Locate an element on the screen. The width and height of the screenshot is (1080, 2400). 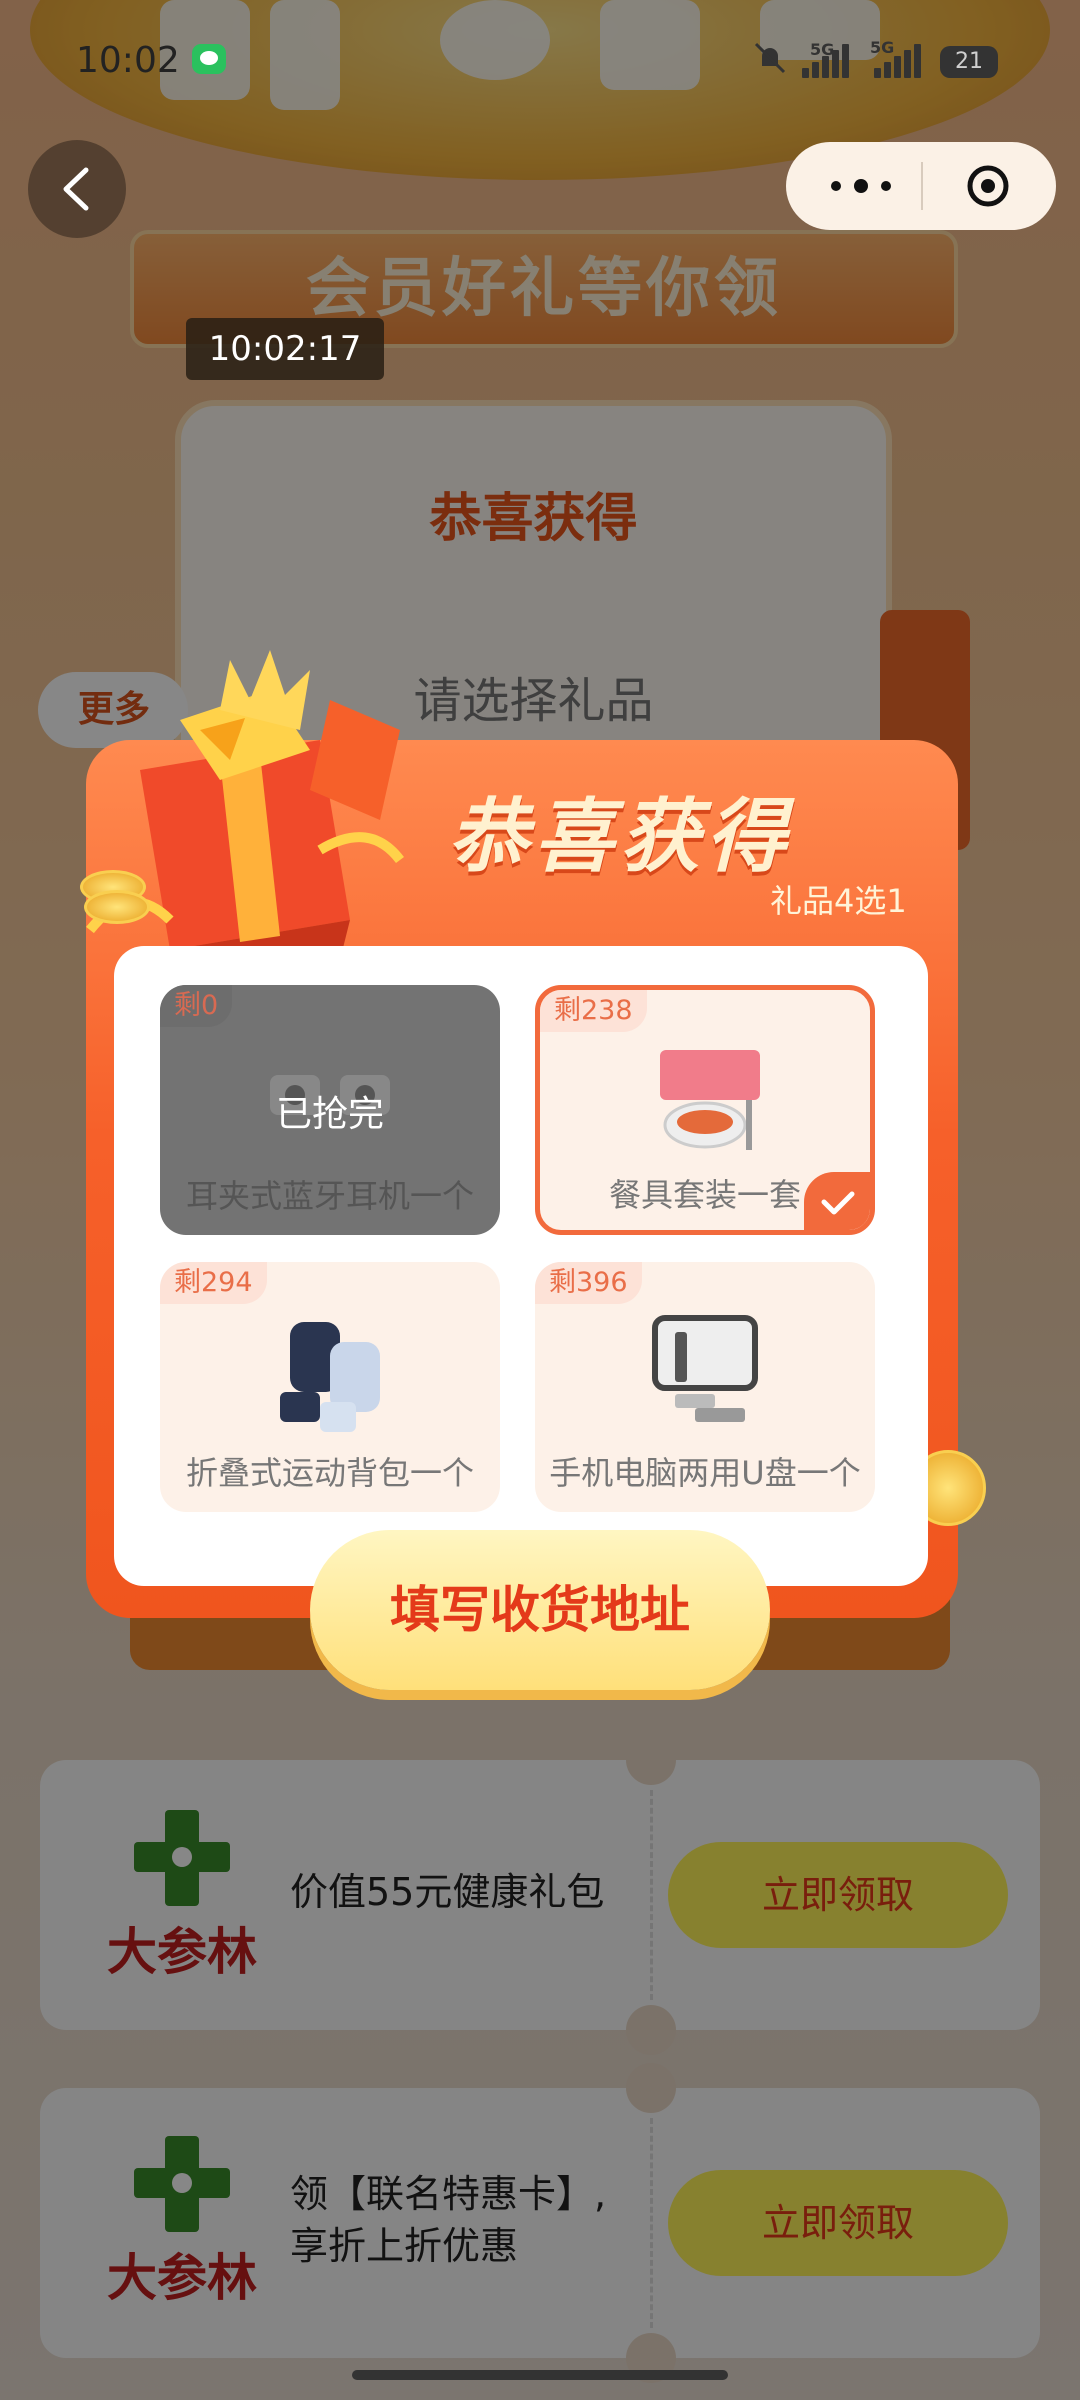
gift-option-tableware: 剩238 餐具套装一套 is located at coordinates (705, 1110).